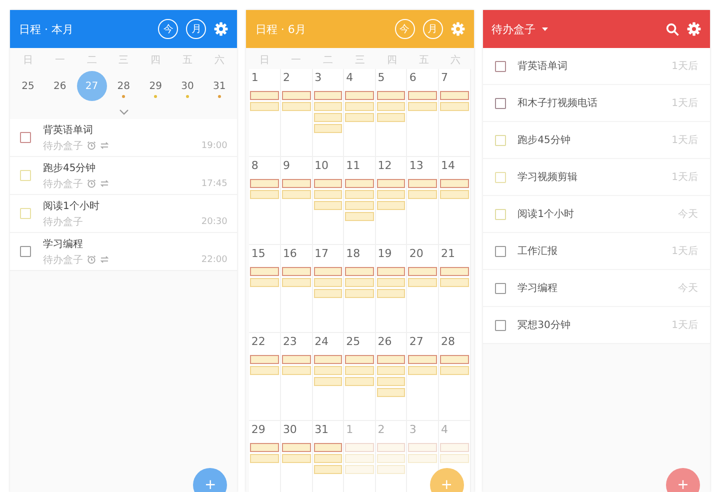  What do you see at coordinates (296, 169) in the screenshot?
I see `day-number: 9` at bounding box center [296, 169].